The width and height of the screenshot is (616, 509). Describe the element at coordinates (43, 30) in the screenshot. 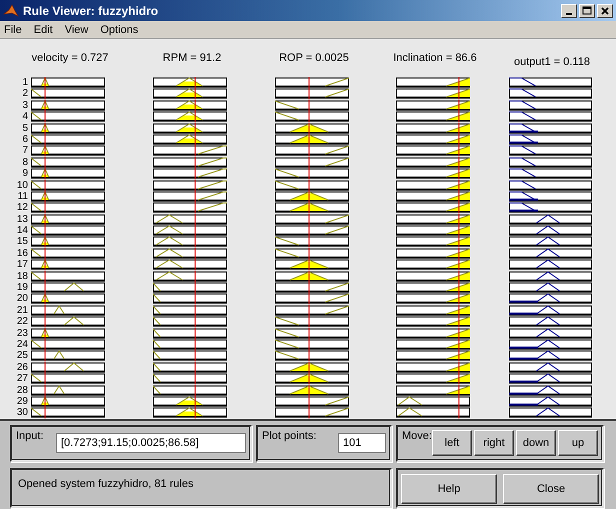

I see `menu-item: Edit` at that location.